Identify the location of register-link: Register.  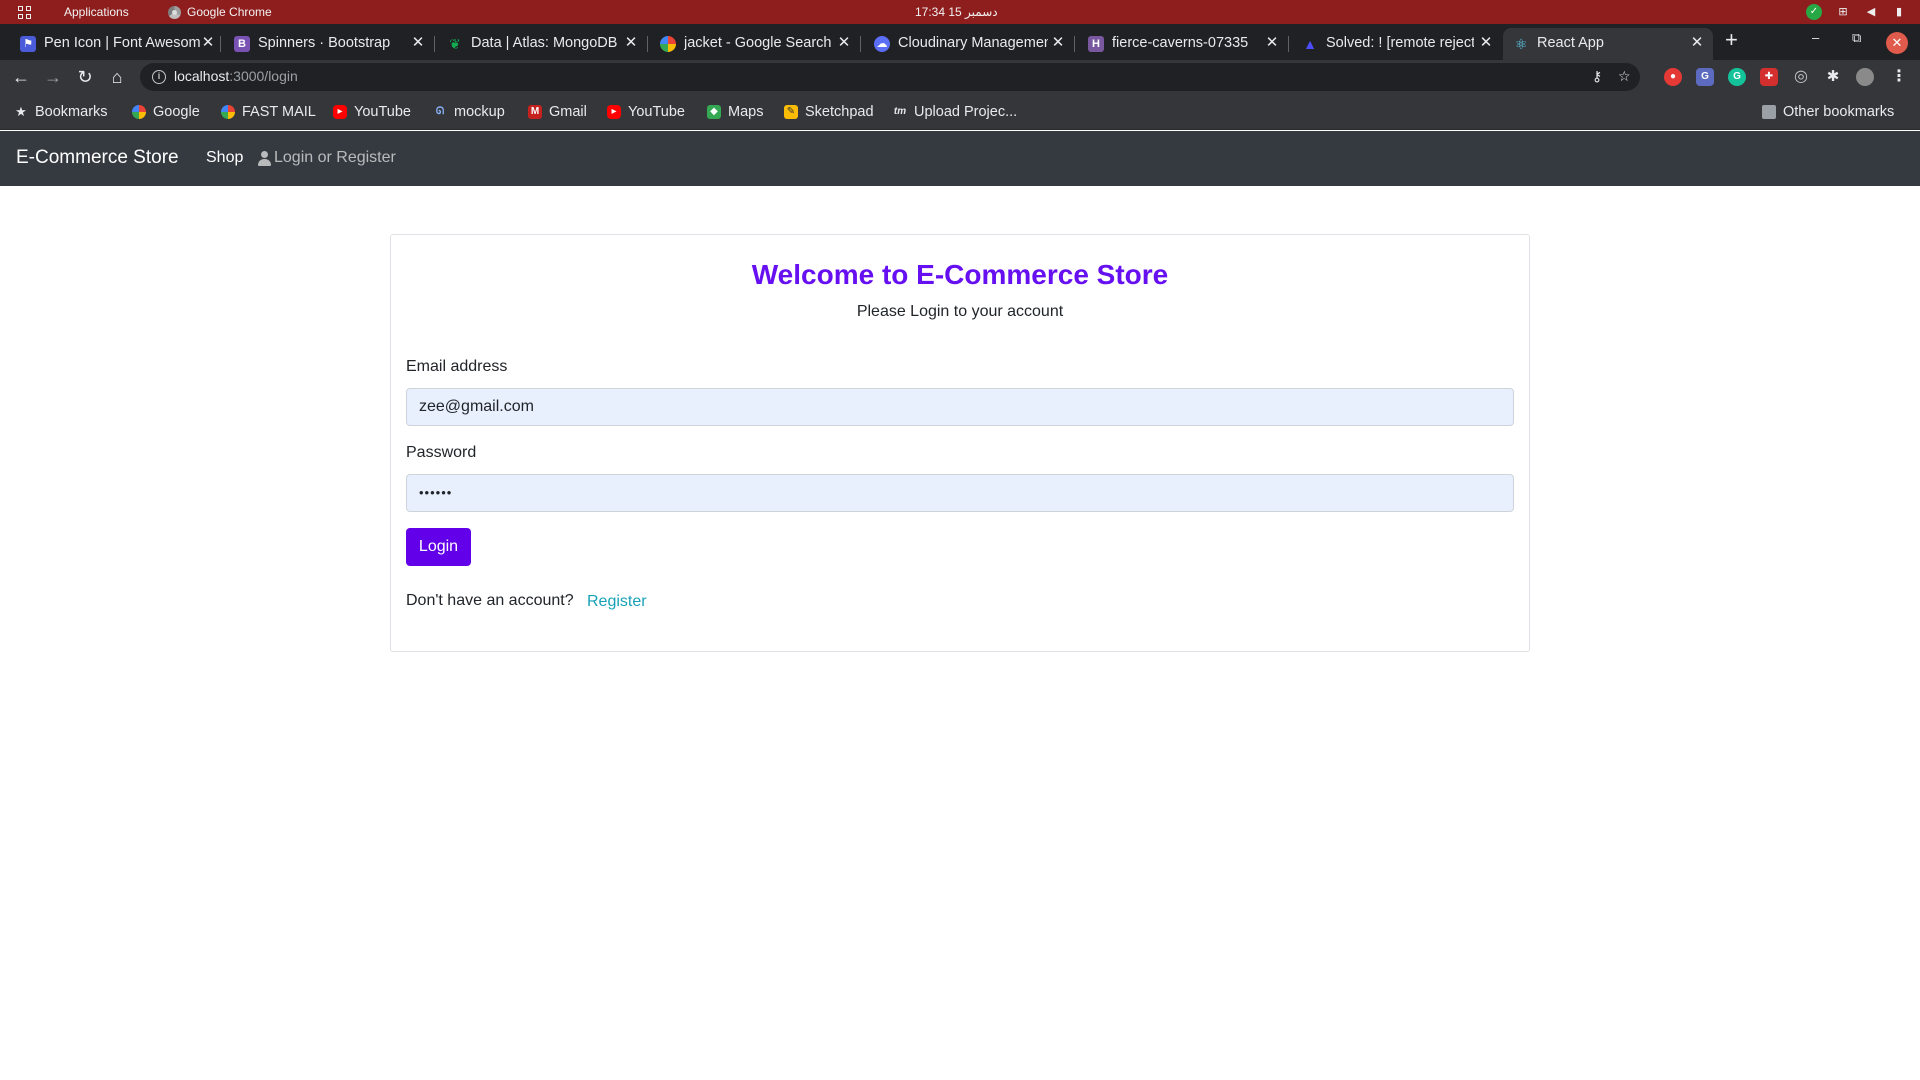
(617, 602).